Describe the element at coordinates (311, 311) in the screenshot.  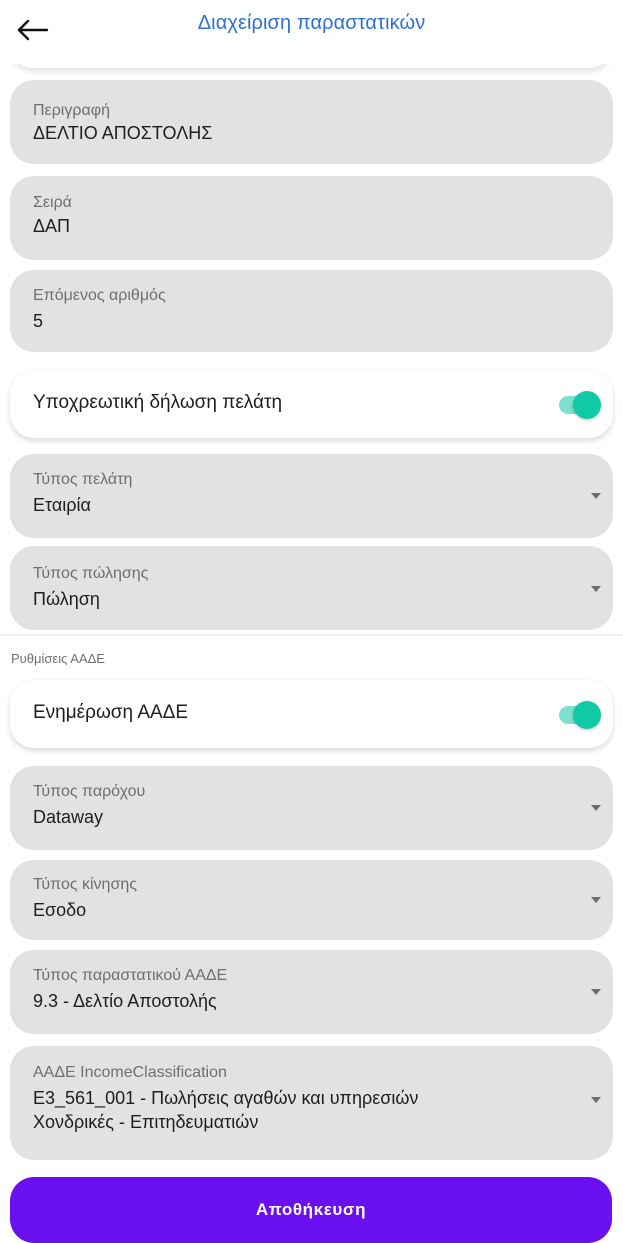
I see `next-number-field: Επόμενος αριθμός 5` at that location.